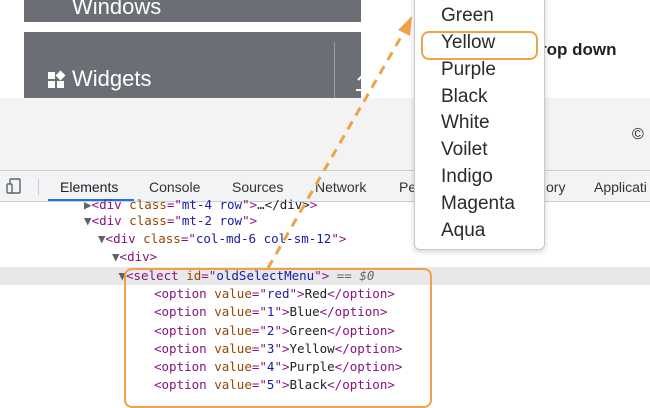  Describe the element at coordinates (467, 15) in the screenshot. I see `dropdown-option: Green` at that location.